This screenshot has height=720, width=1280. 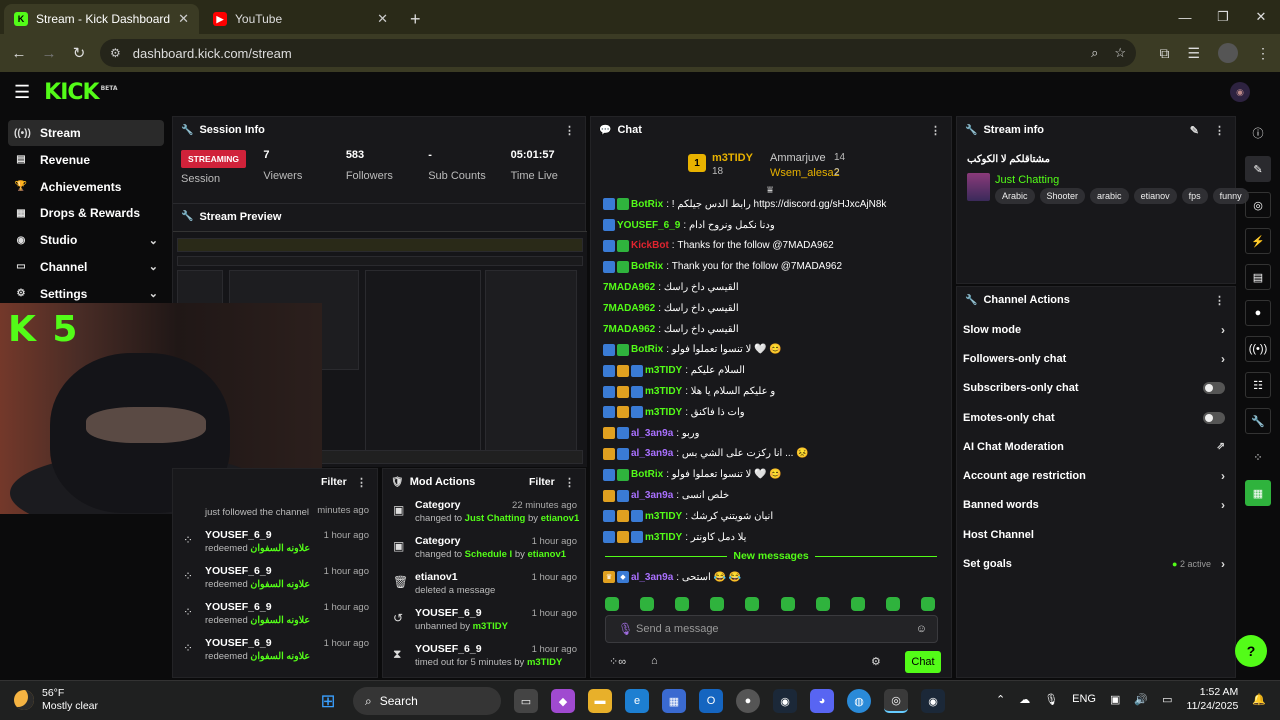 I want to click on media-icon: ☰, so click(x=1193, y=53).